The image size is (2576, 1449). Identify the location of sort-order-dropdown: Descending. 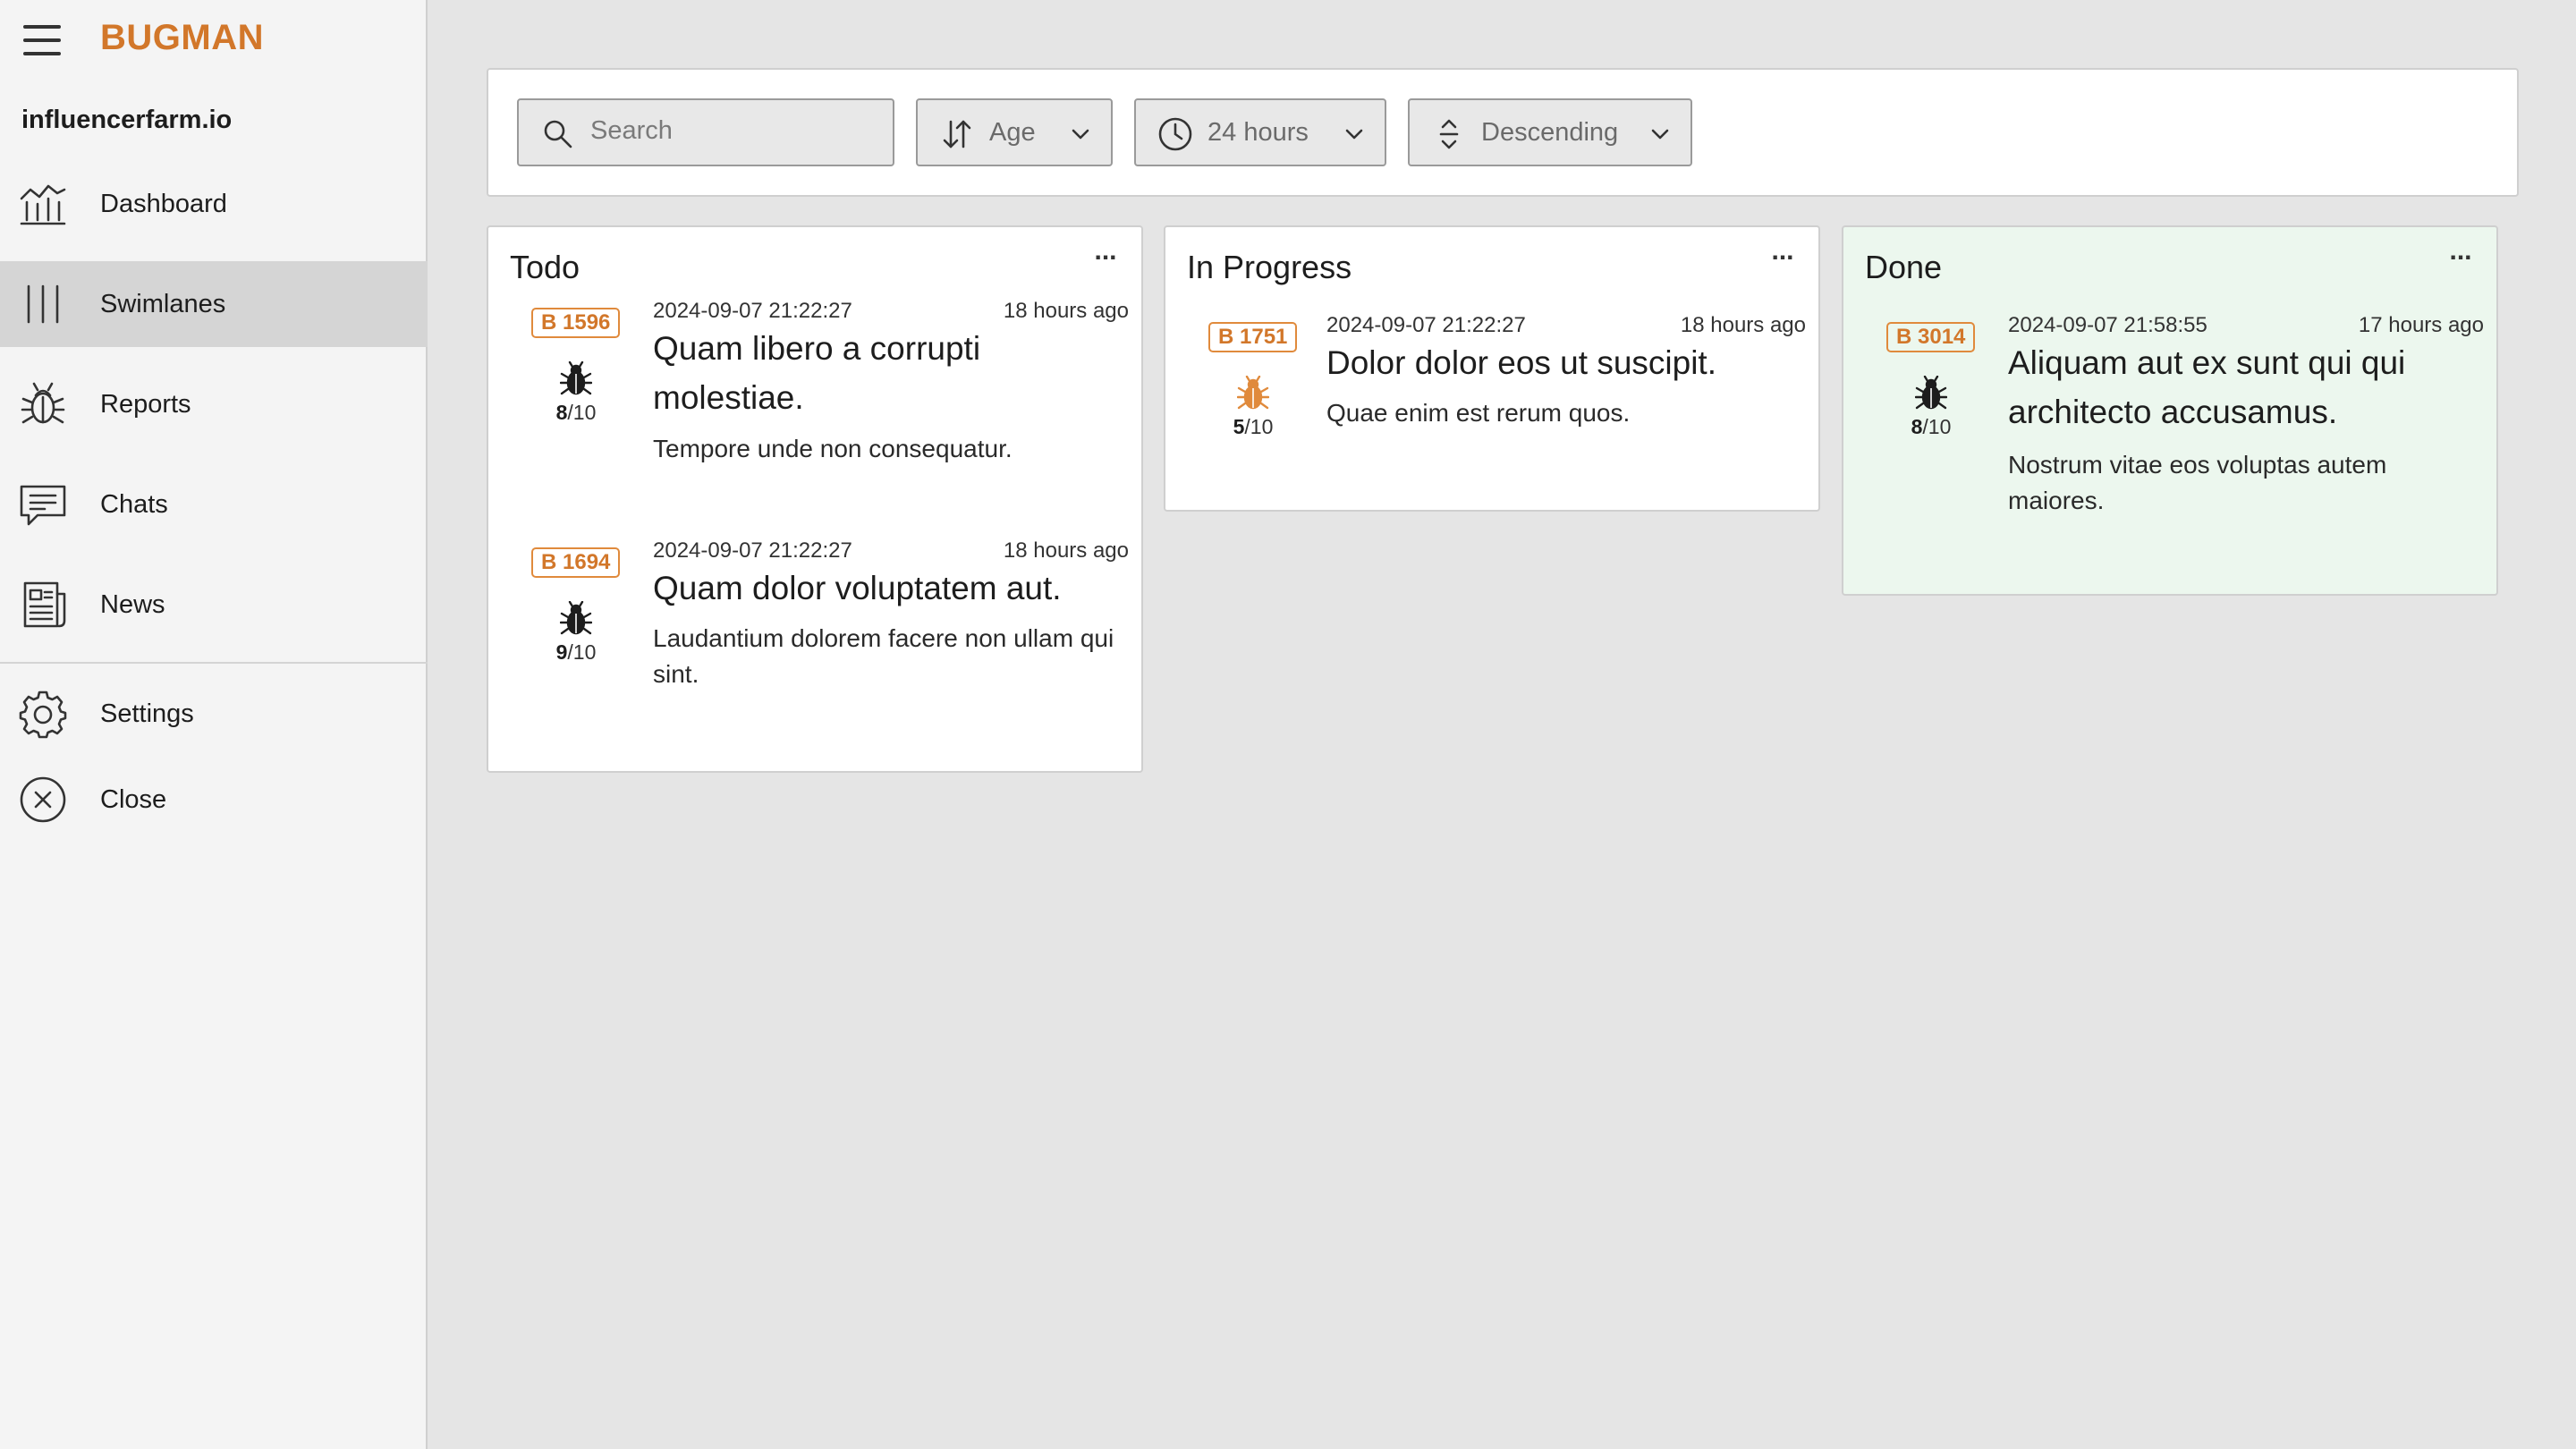
(1550, 132).